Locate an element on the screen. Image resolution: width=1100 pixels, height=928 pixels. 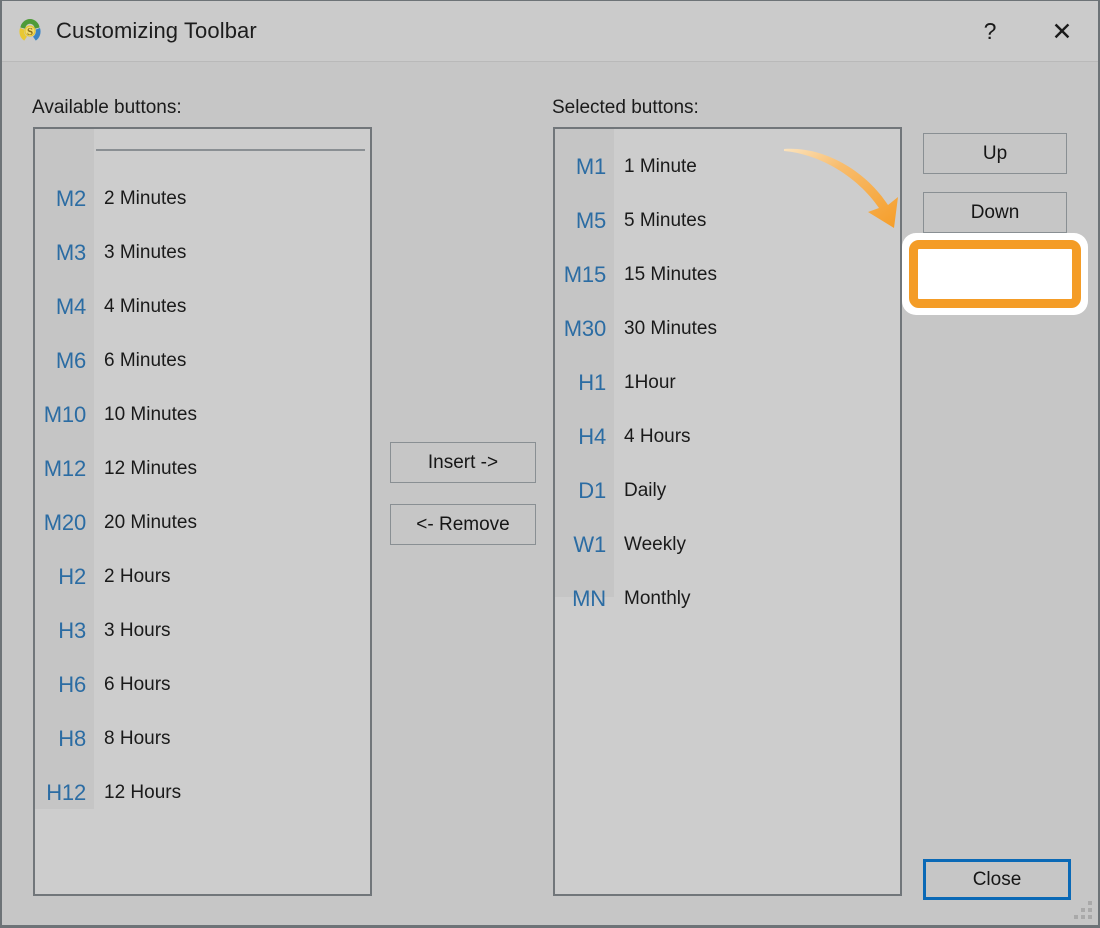
available-button-label: 10 Minutes is located at coordinates (150, 414).